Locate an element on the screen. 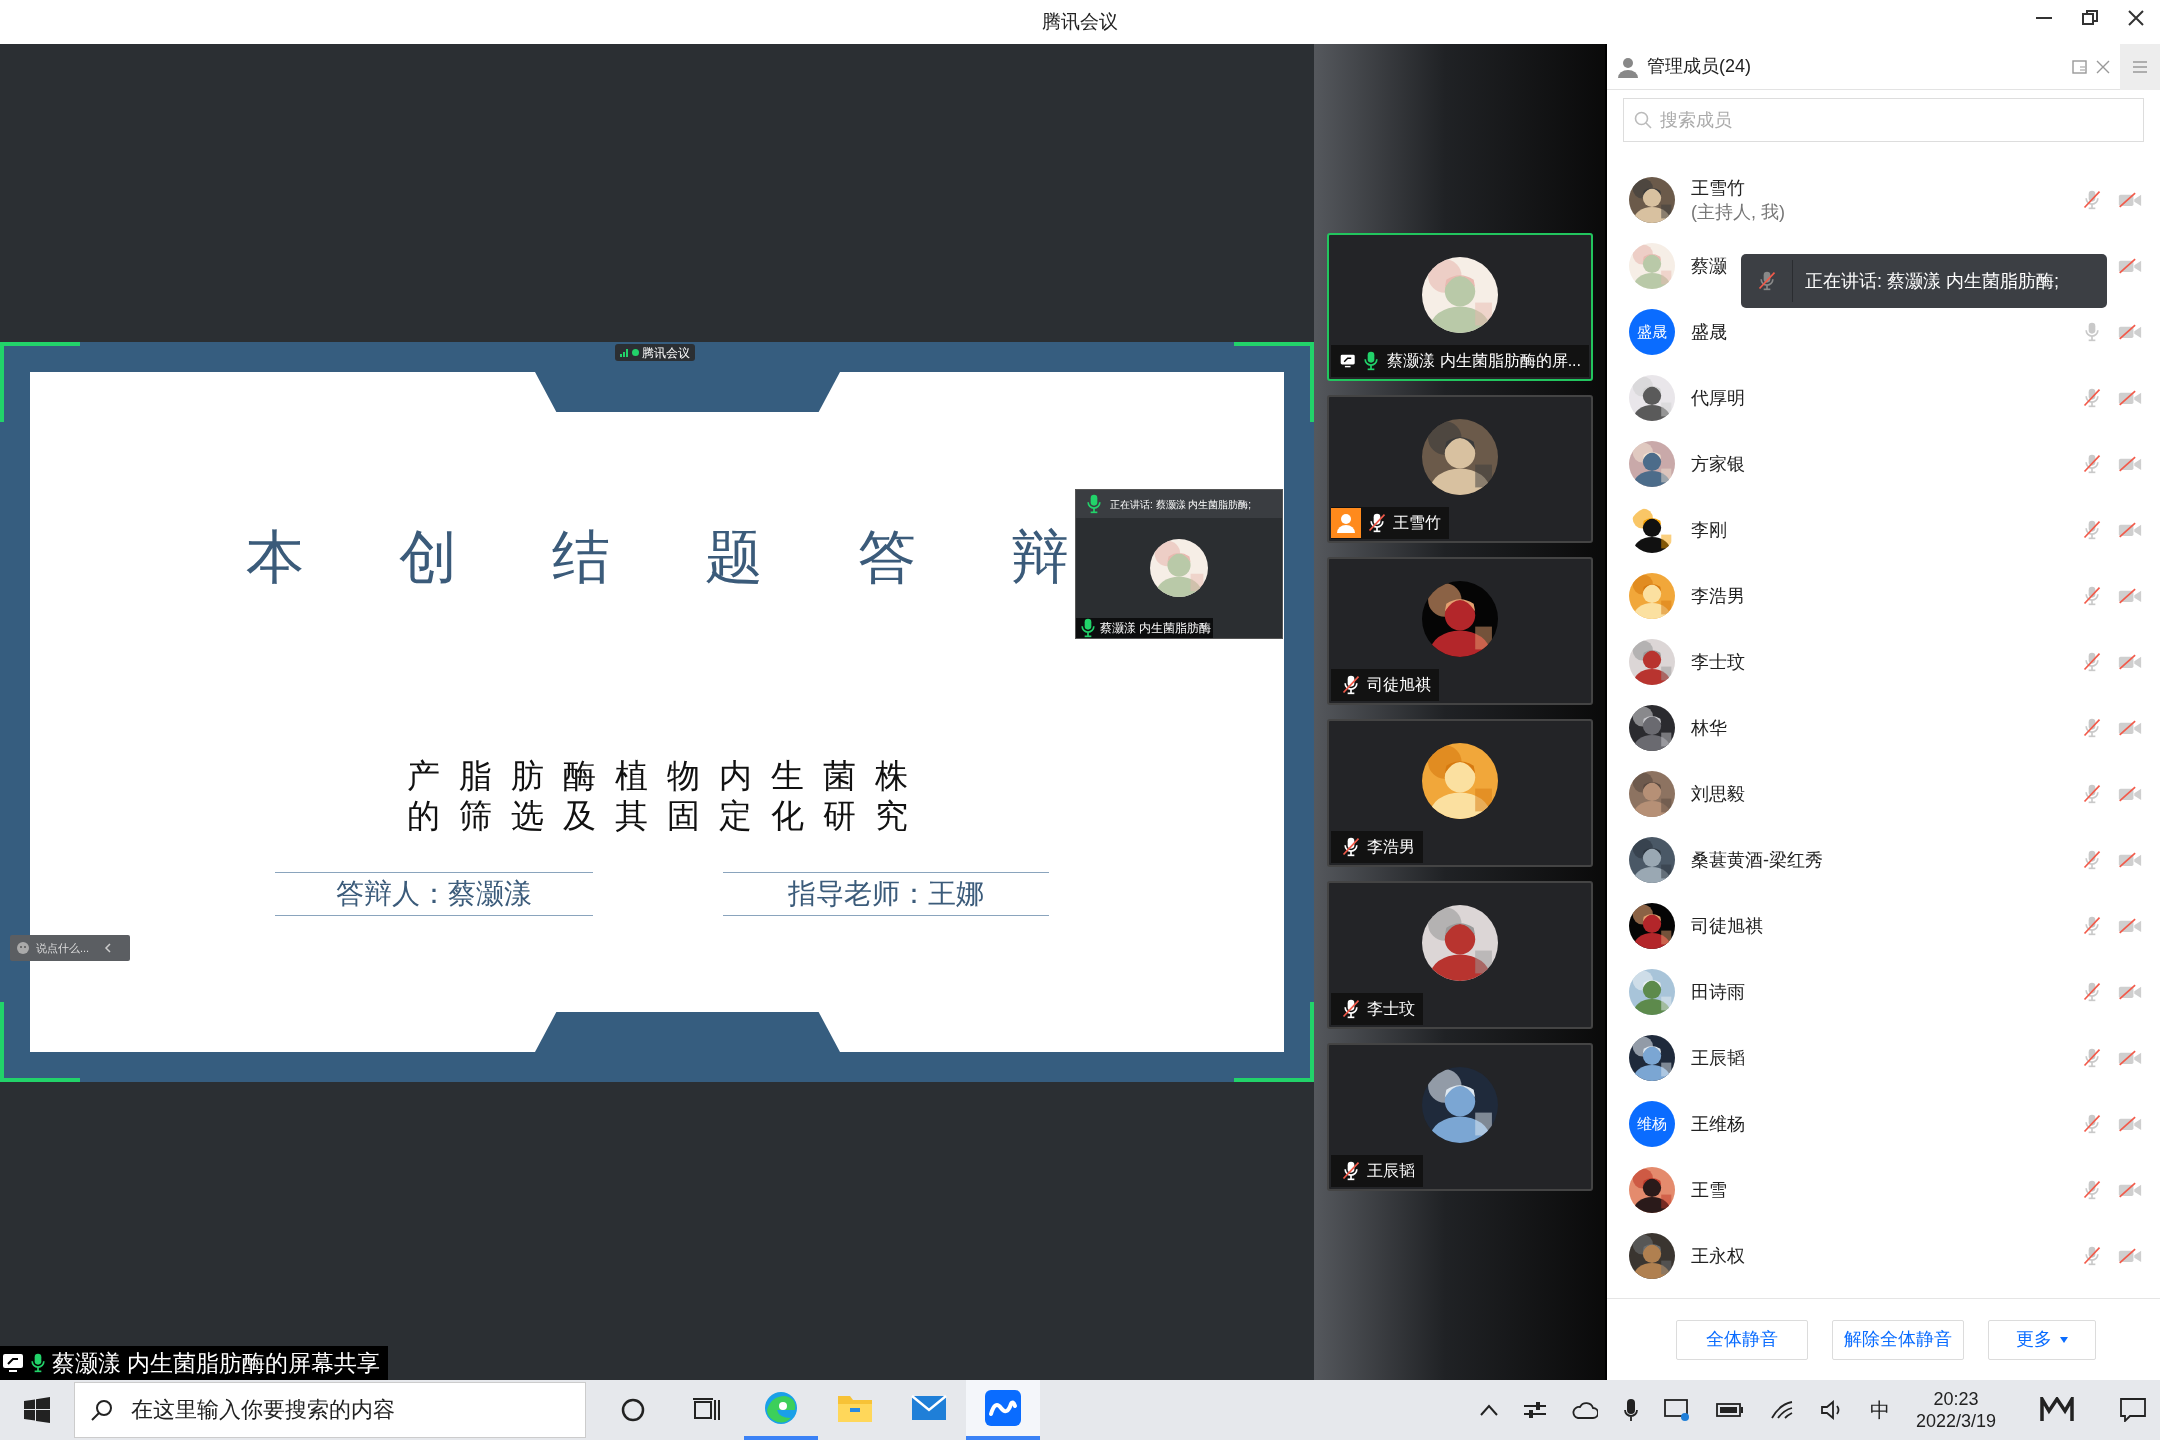 This screenshot has height=1440, width=2160. member-name: 司徒旭祺 is located at coordinates (1727, 926).